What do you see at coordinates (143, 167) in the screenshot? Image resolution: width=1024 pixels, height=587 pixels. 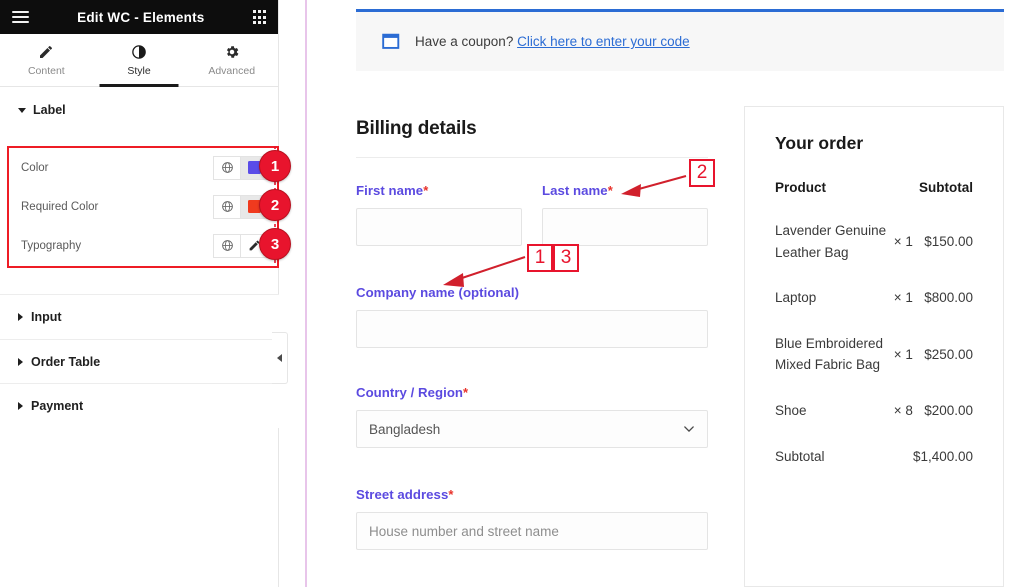 I see `control-row-color: Color` at bounding box center [143, 167].